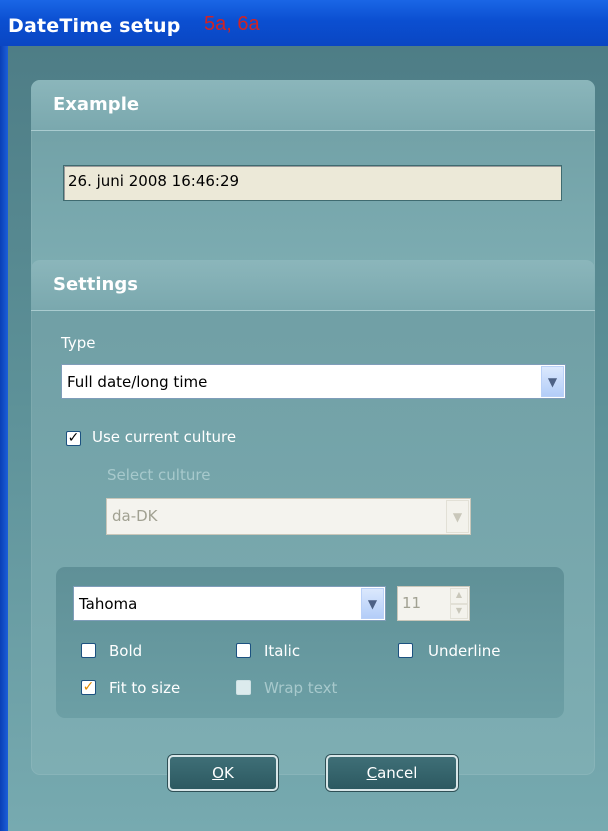  I want to click on use-current-culture-label: Use current culture, so click(164, 437).